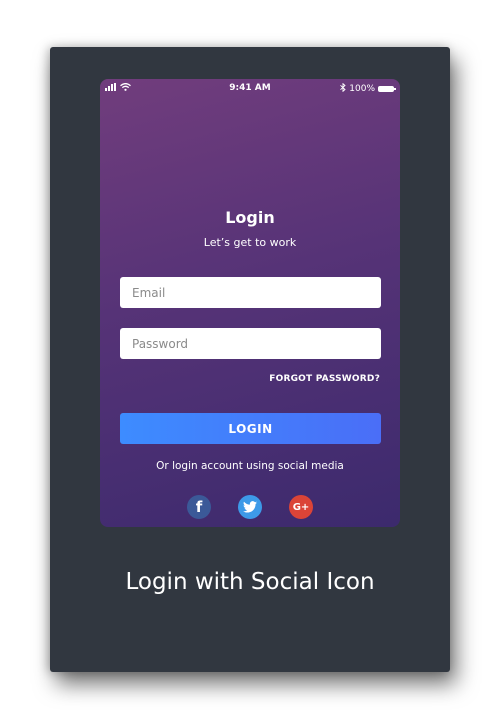 This screenshot has height=720, width=500. What do you see at coordinates (250, 88) in the screenshot?
I see `status-bar: 9:41 AM 100%` at bounding box center [250, 88].